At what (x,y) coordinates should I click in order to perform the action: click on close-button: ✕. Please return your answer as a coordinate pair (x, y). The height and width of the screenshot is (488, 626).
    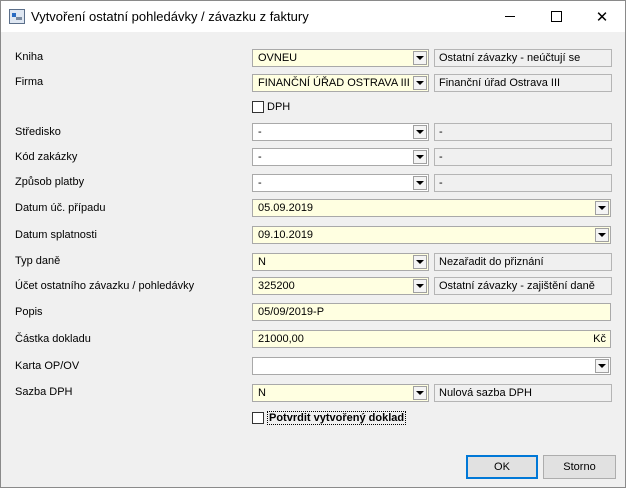
    Looking at the image, I should click on (602, 16).